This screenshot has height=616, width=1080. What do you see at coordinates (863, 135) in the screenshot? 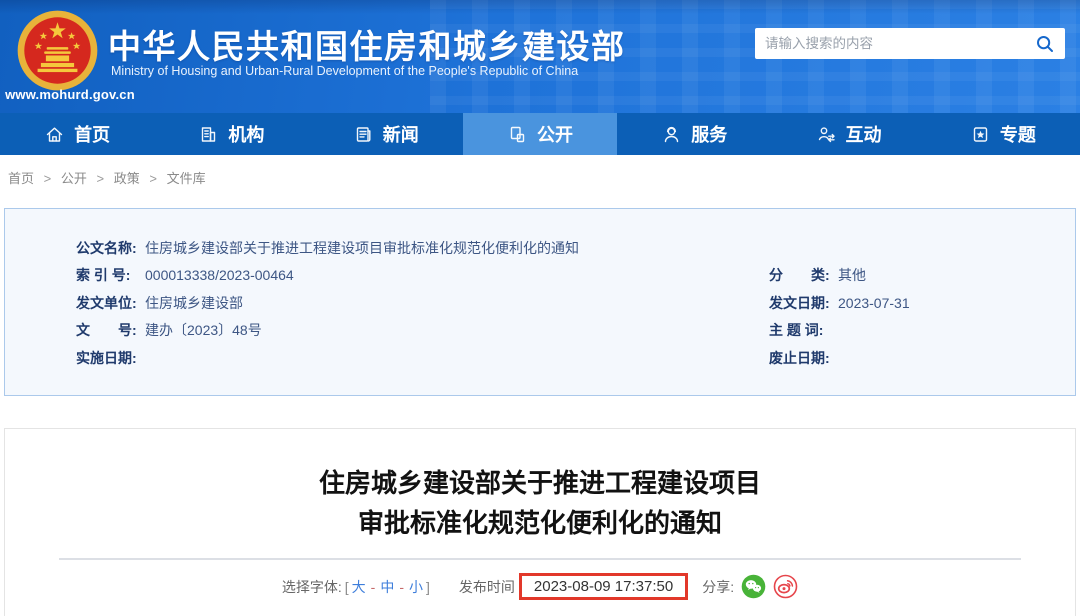
I see `nav-item-label: 互动` at bounding box center [863, 135].